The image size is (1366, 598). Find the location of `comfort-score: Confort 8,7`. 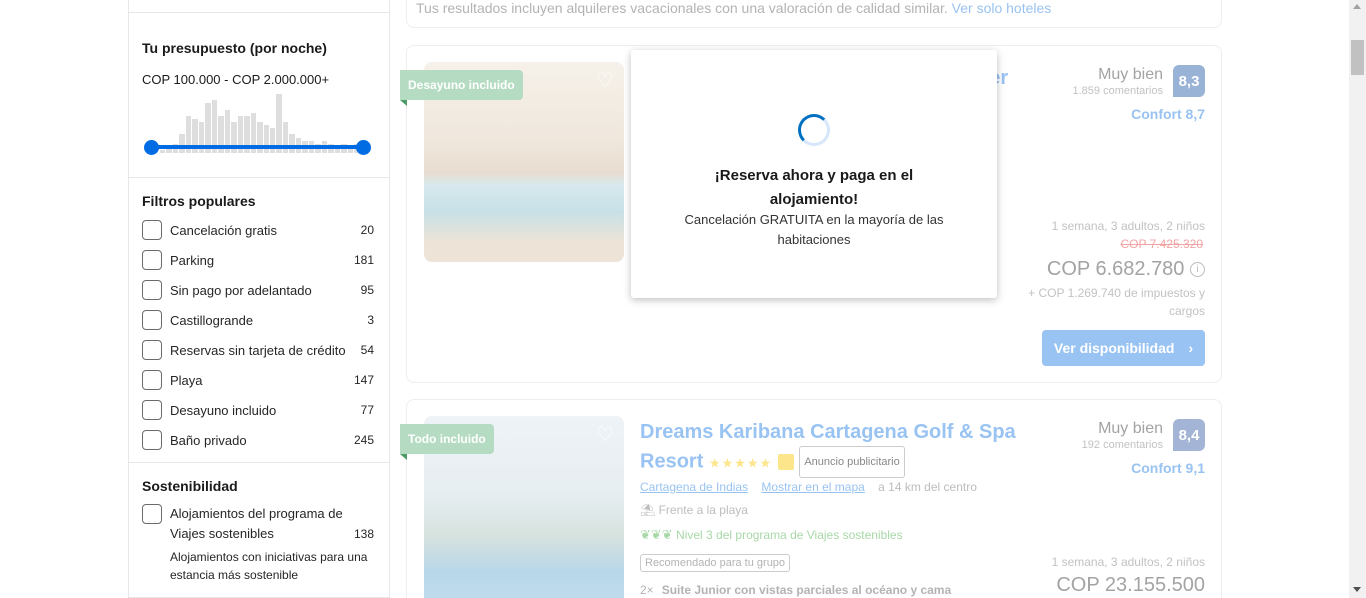

comfort-score: Confort 8,7 is located at coordinates (1168, 114).